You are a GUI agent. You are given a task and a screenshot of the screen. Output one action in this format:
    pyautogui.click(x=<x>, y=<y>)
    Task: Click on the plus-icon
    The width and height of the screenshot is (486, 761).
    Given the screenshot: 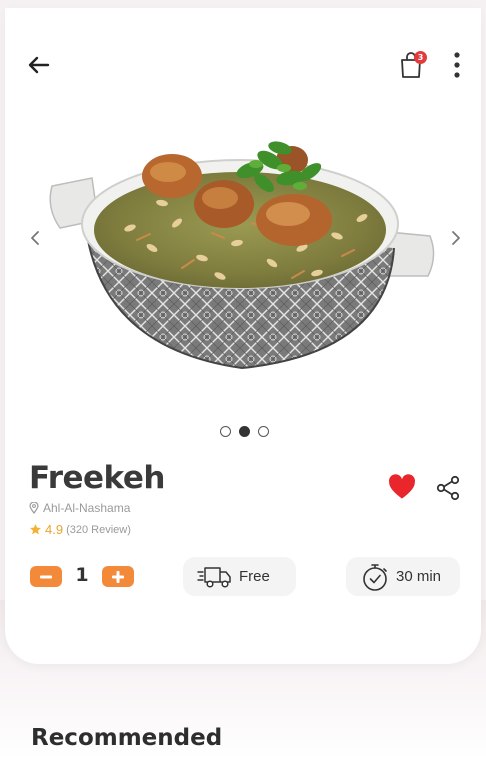 What is the action you would take?
    pyautogui.click(x=118, y=576)
    